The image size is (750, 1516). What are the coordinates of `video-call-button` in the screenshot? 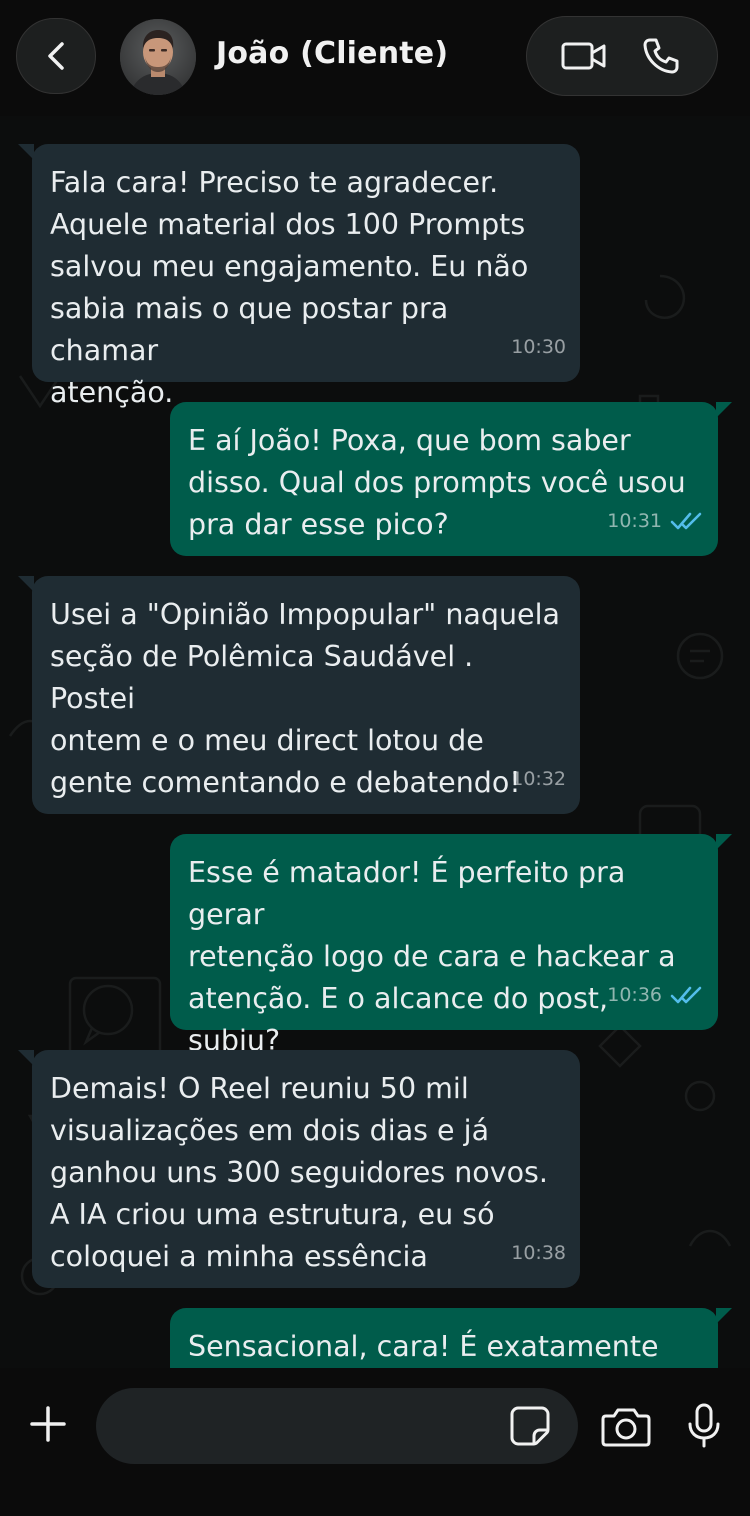 It's located at (584, 56).